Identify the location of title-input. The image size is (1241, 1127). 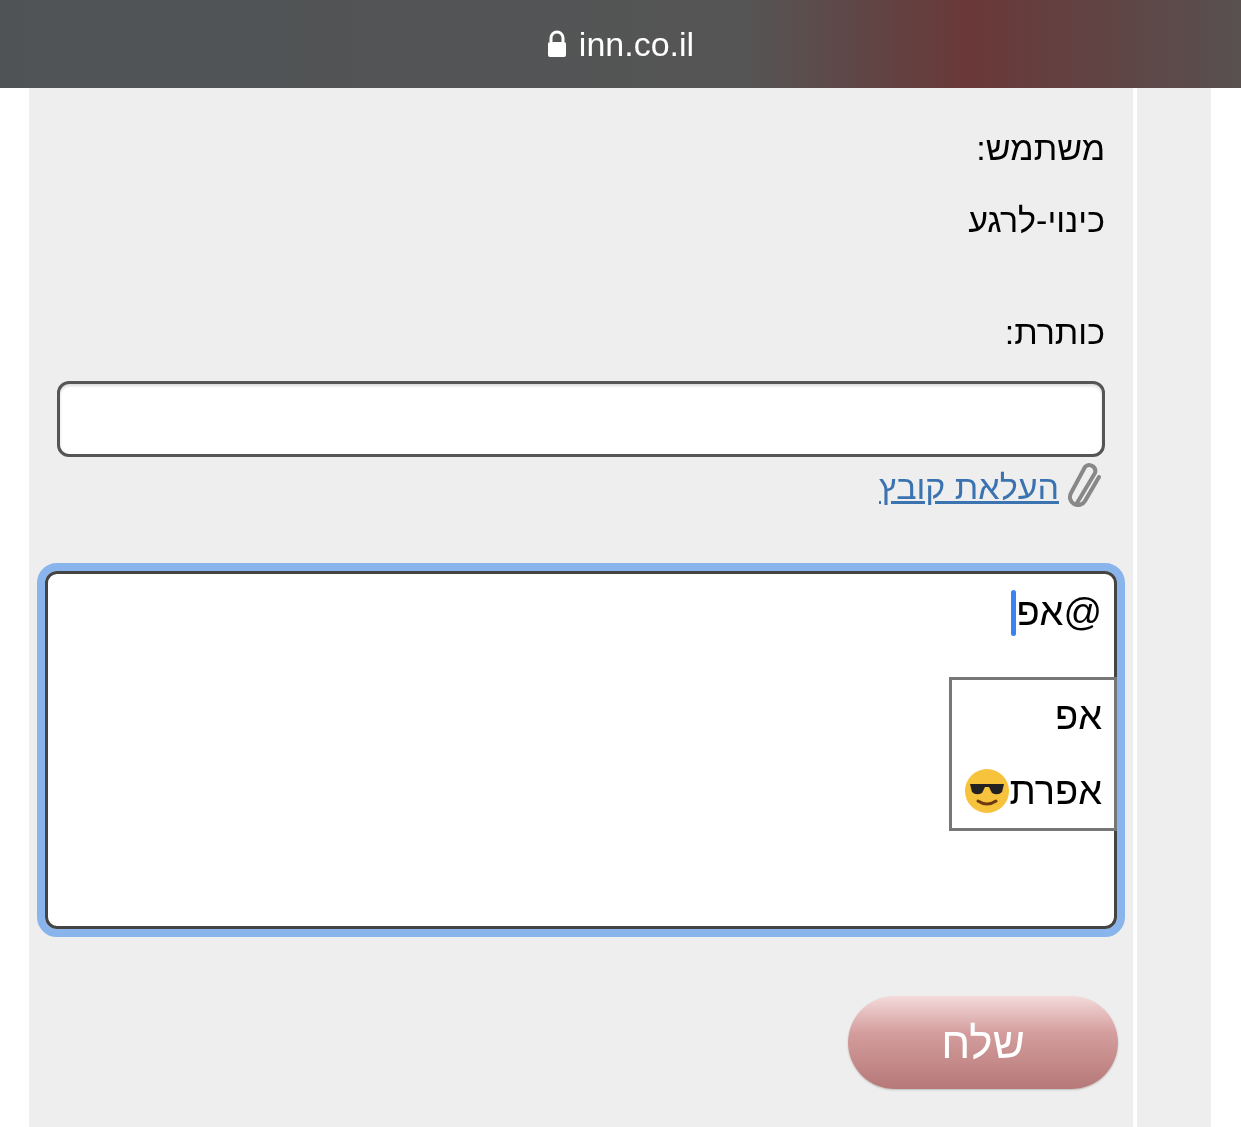
(581, 419).